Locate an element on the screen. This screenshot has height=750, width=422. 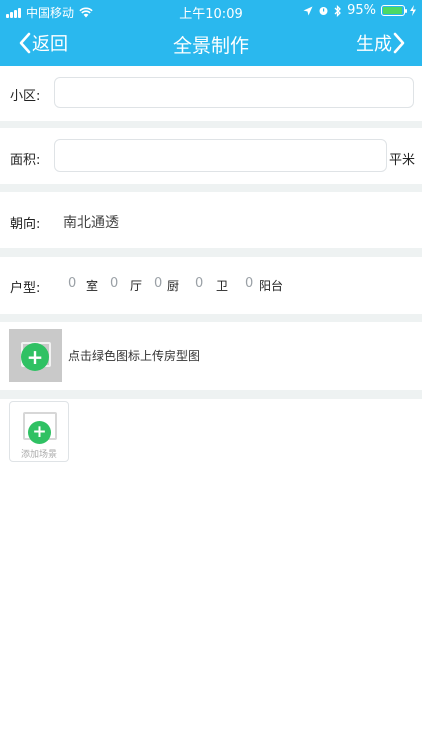
battery-fill is located at coordinates (392, 10).